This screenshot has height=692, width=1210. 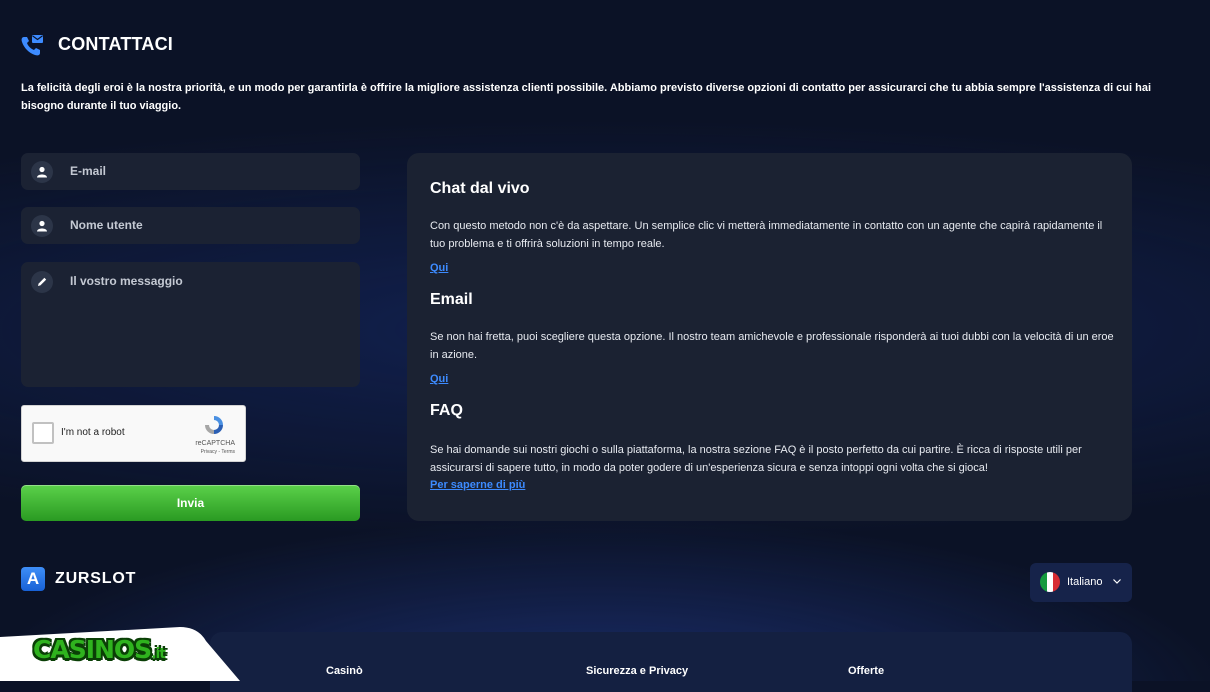 I want to click on language-selector: Italiano, so click(x=1081, y=582).